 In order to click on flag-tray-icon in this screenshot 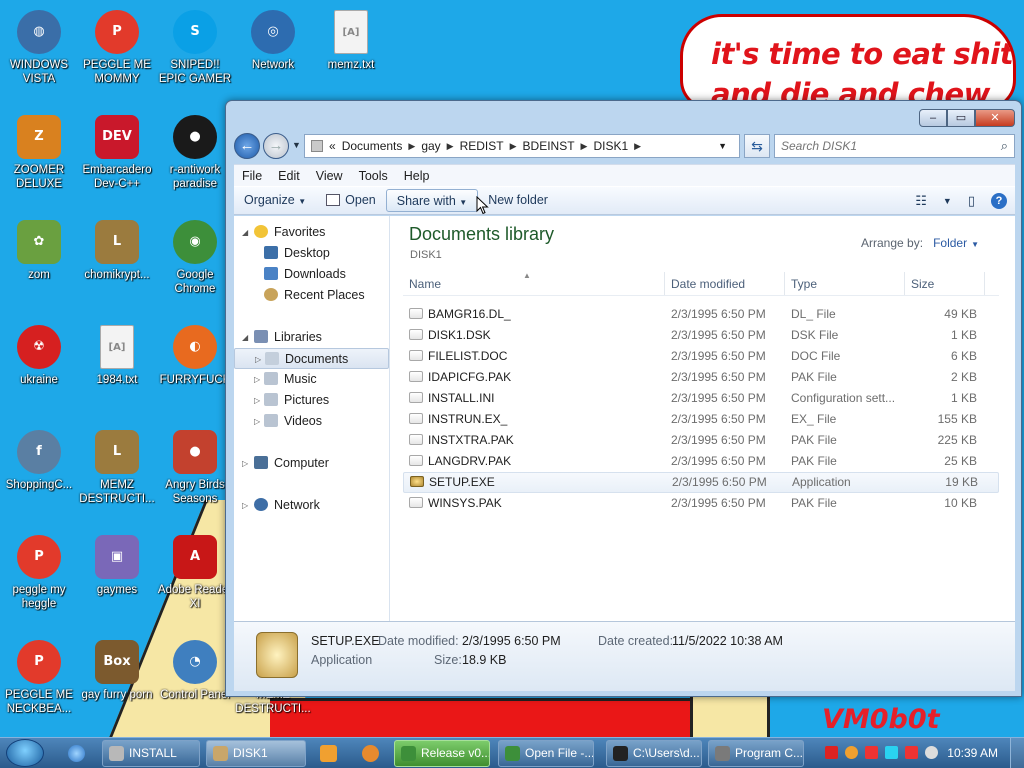, I will do `click(871, 752)`.